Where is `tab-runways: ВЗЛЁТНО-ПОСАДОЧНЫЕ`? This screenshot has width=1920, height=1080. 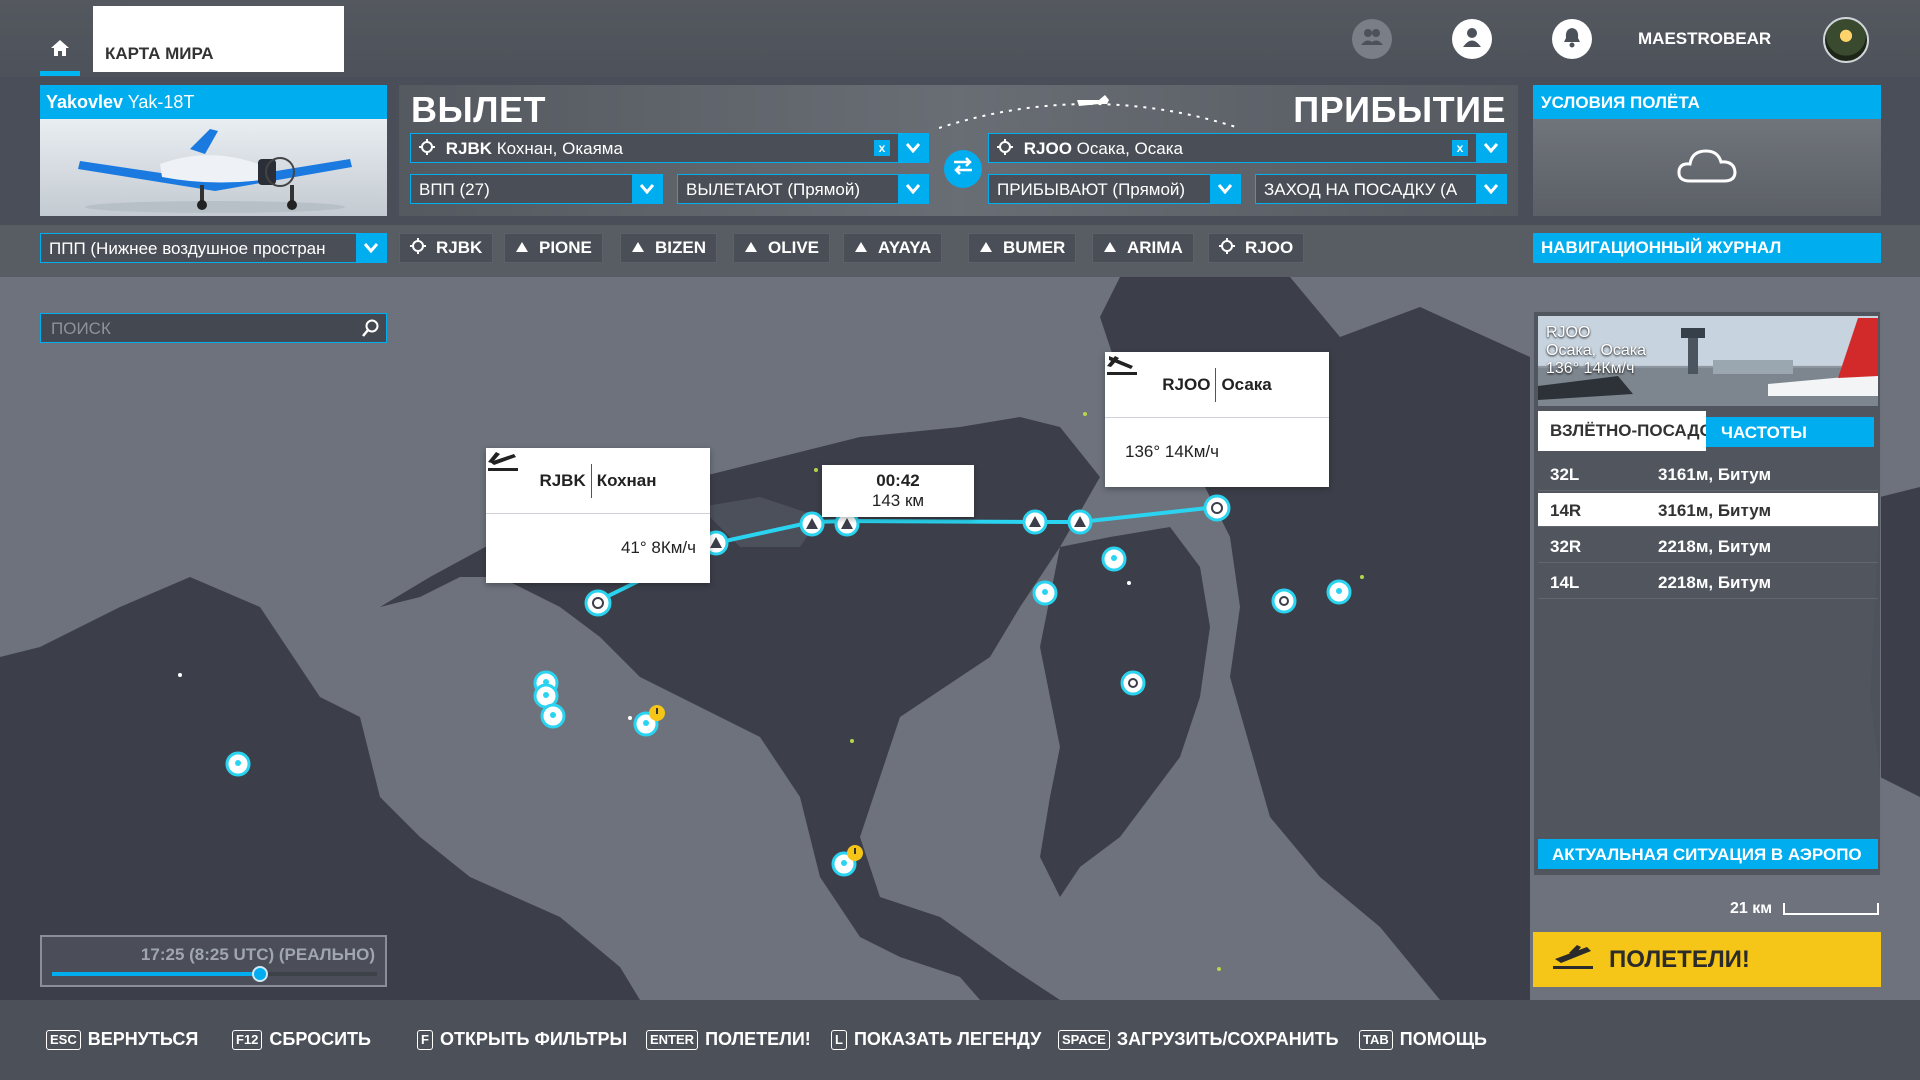
tab-runways: ВЗЛЁТНО-ПОСАДОЧНЫЕ is located at coordinates (1622, 431).